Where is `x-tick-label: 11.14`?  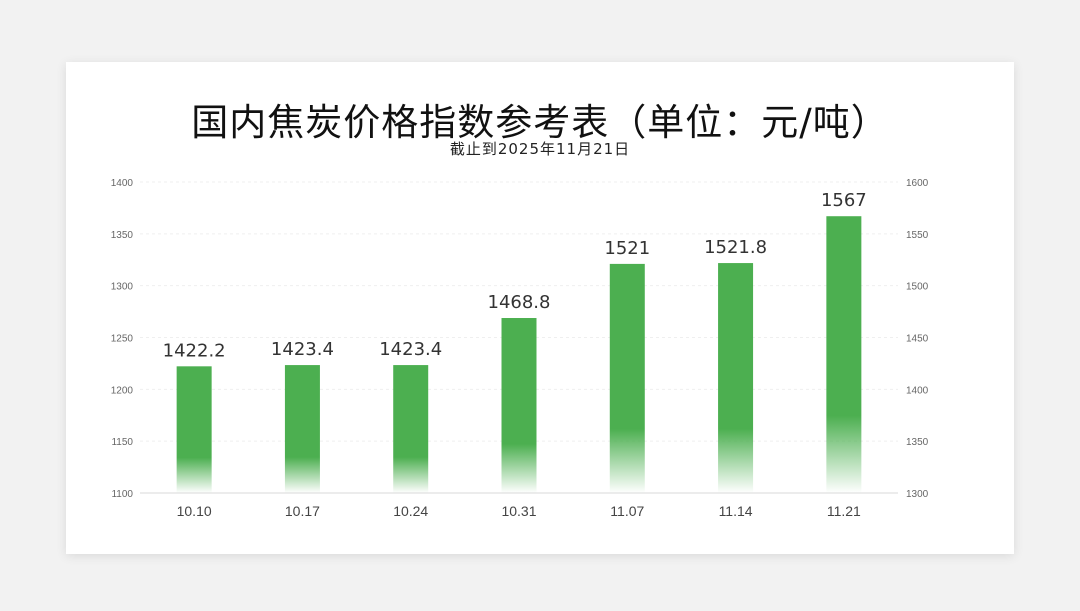 x-tick-label: 11.14 is located at coordinates (736, 511).